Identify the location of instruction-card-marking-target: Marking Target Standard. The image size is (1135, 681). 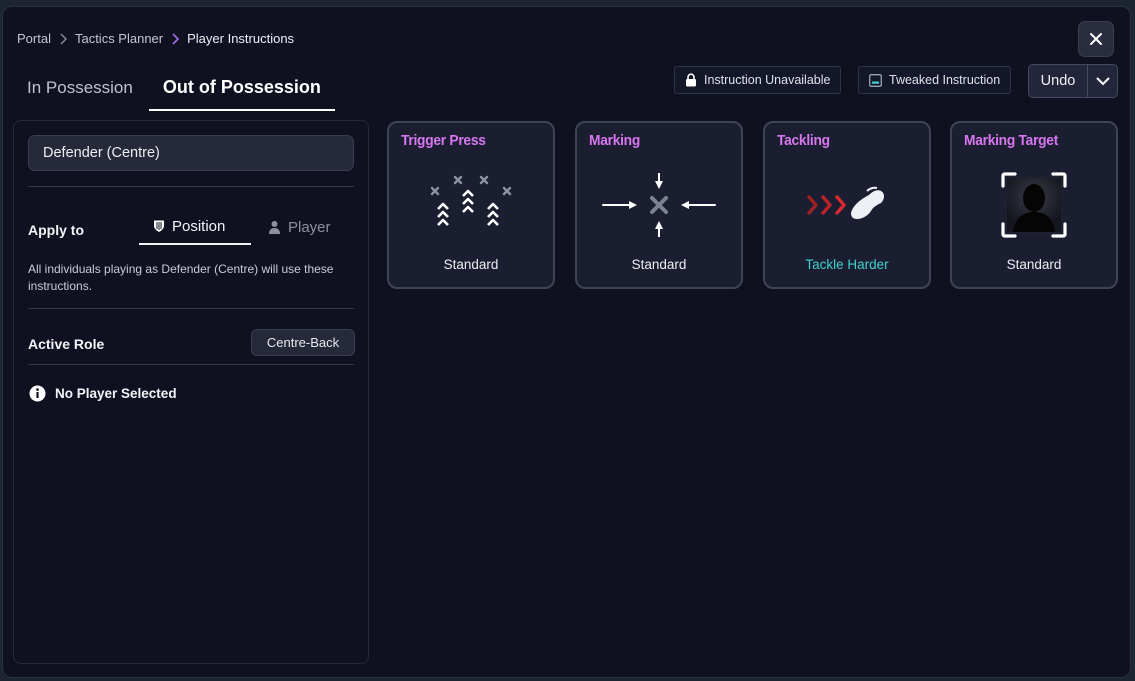
(1034, 205).